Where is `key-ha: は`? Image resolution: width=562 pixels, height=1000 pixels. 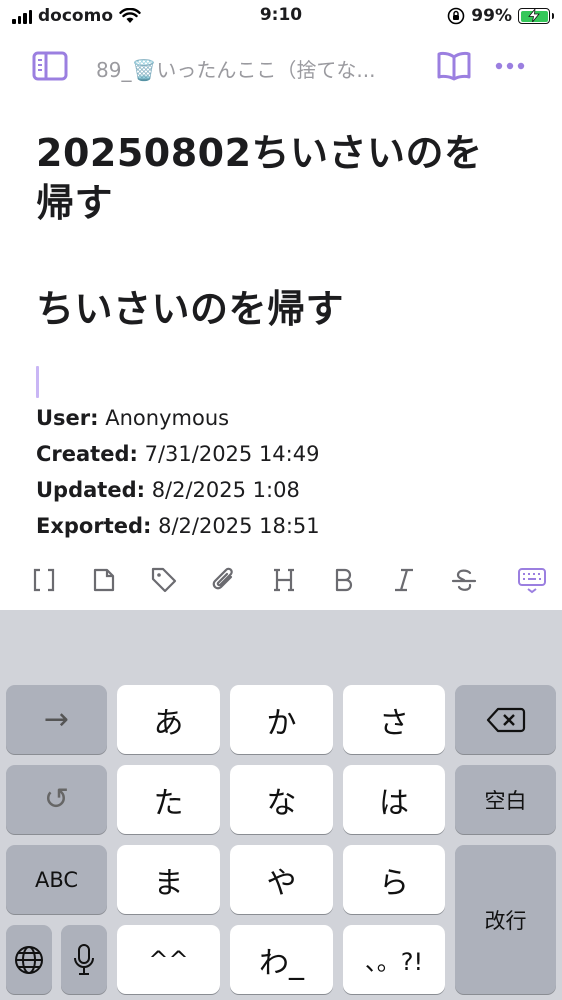 key-ha: は is located at coordinates (394, 799).